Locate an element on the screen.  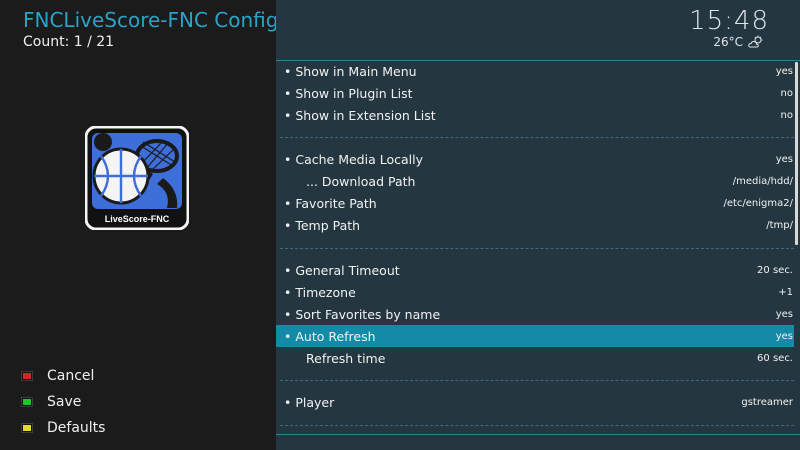
setting-label: • Auto Refresh is located at coordinates (330, 336).